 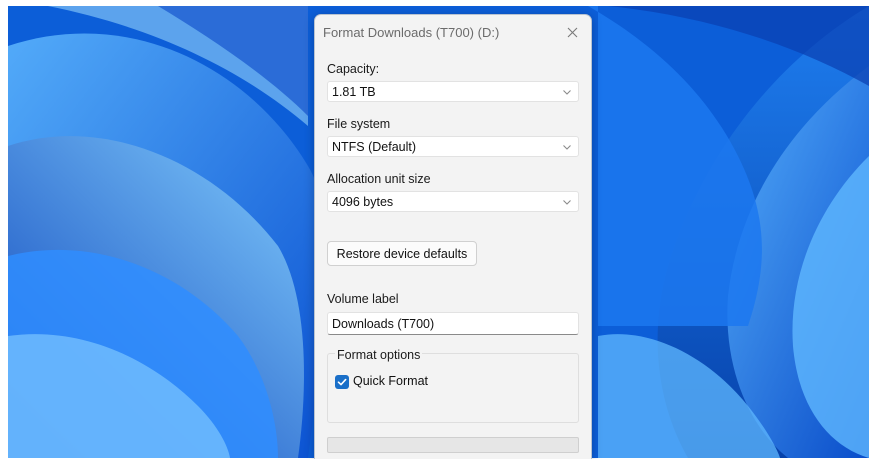 I want to click on quick-format-label: Quick Format, so click(x=391, y=381).